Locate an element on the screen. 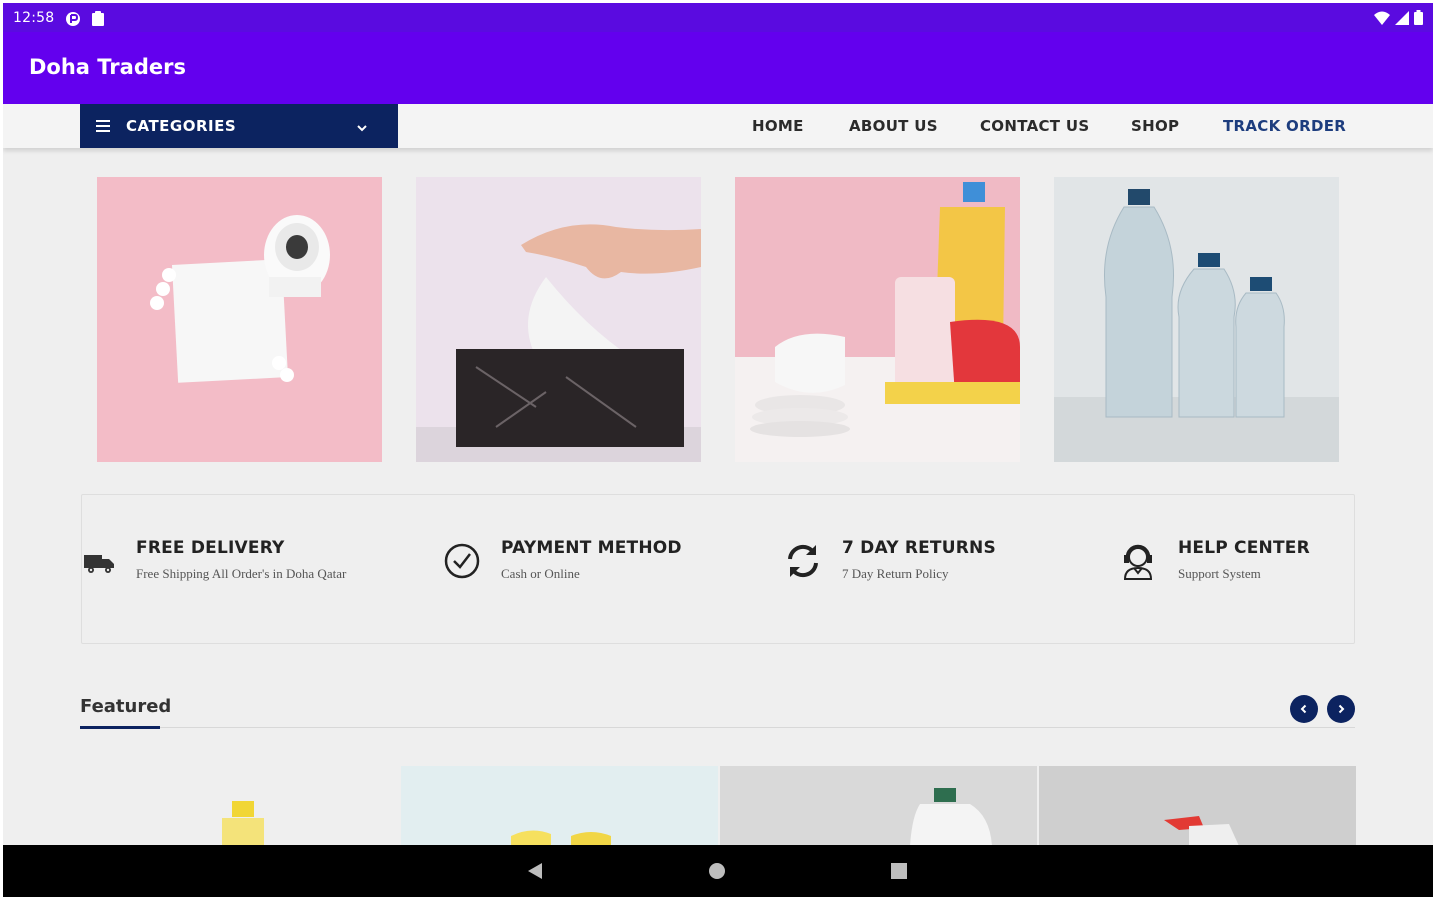 The height and width of the screenshot is (900, 1436). cellular-icon is located at coordinates (1402, 20).